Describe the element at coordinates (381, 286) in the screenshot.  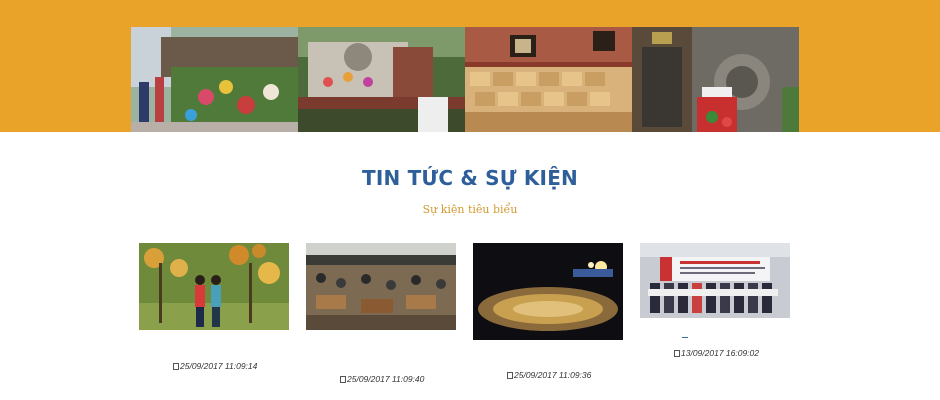
I see `livestock-market-photo` at that location.